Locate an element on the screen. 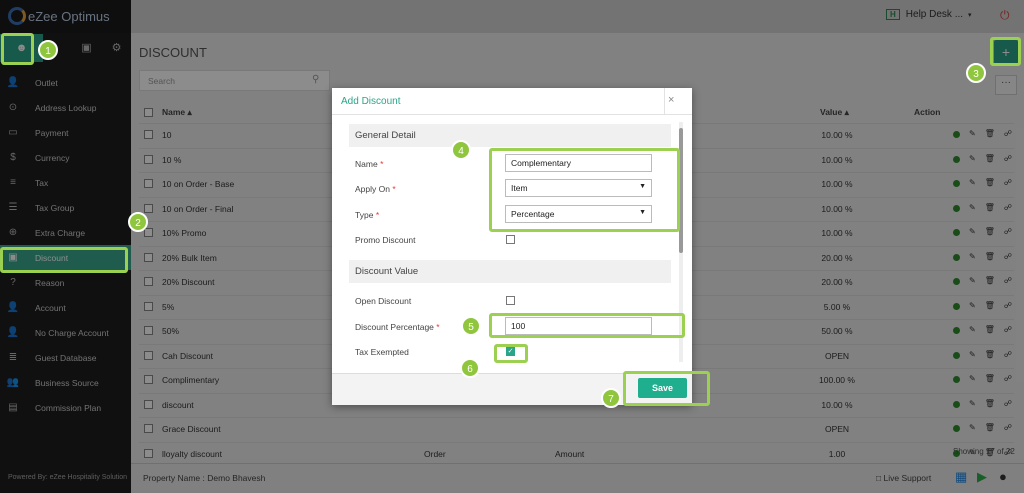 This screenshot has width=1024, height=493. step-badge-7: 7 is located at coordinates (611, 398).